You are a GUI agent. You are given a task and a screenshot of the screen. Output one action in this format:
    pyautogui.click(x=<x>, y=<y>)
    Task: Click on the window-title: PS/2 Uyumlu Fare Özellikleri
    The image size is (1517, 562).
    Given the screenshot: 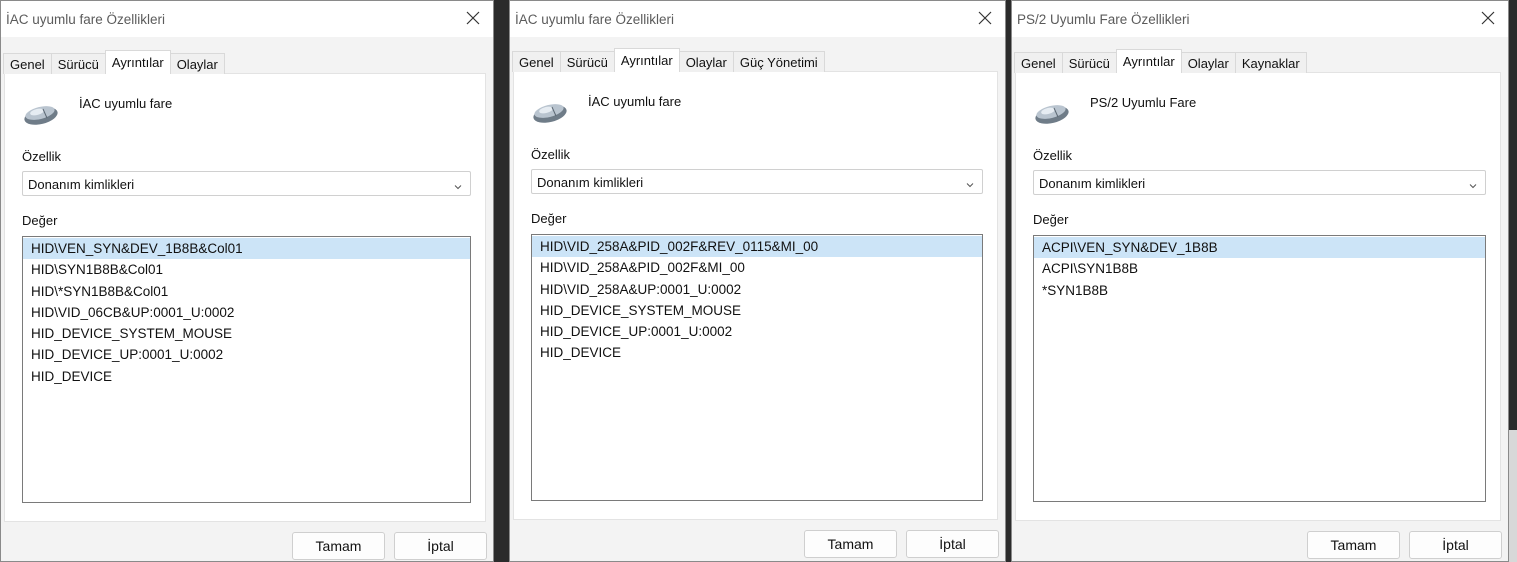 What is the action you would take?
    pyautogui.click(x=1103, y=19)
    